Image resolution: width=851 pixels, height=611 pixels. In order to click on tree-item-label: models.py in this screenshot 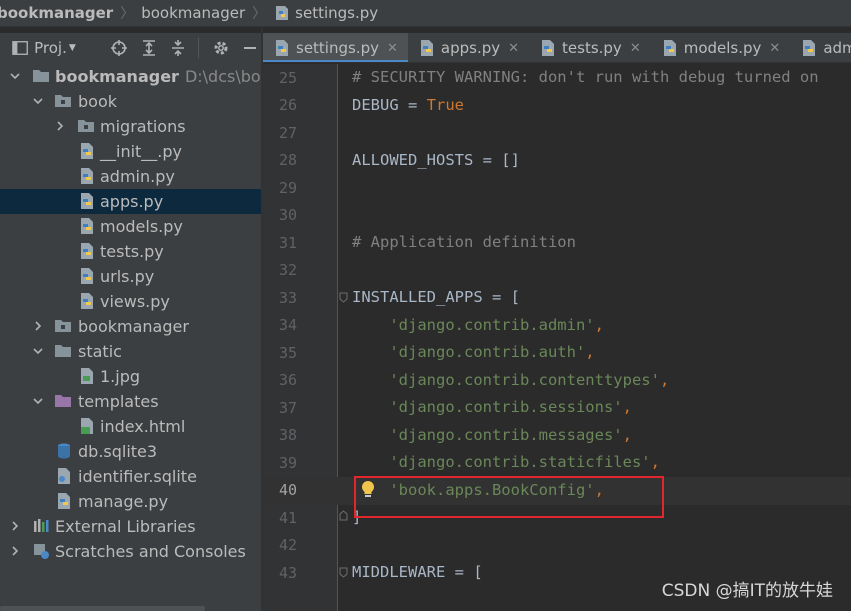, I will do `click(141, 226)`.